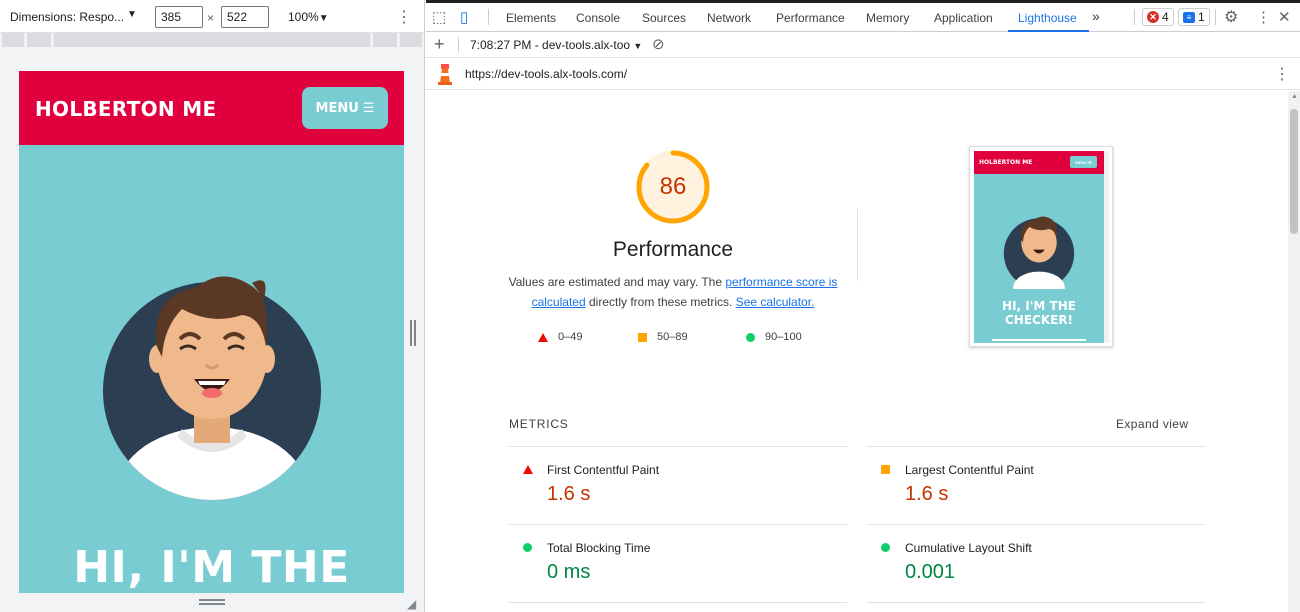  Describe the element at coordinates (969, 470) in the screenshot. I see `metric-name: Largest Contentful Paint` at that location.